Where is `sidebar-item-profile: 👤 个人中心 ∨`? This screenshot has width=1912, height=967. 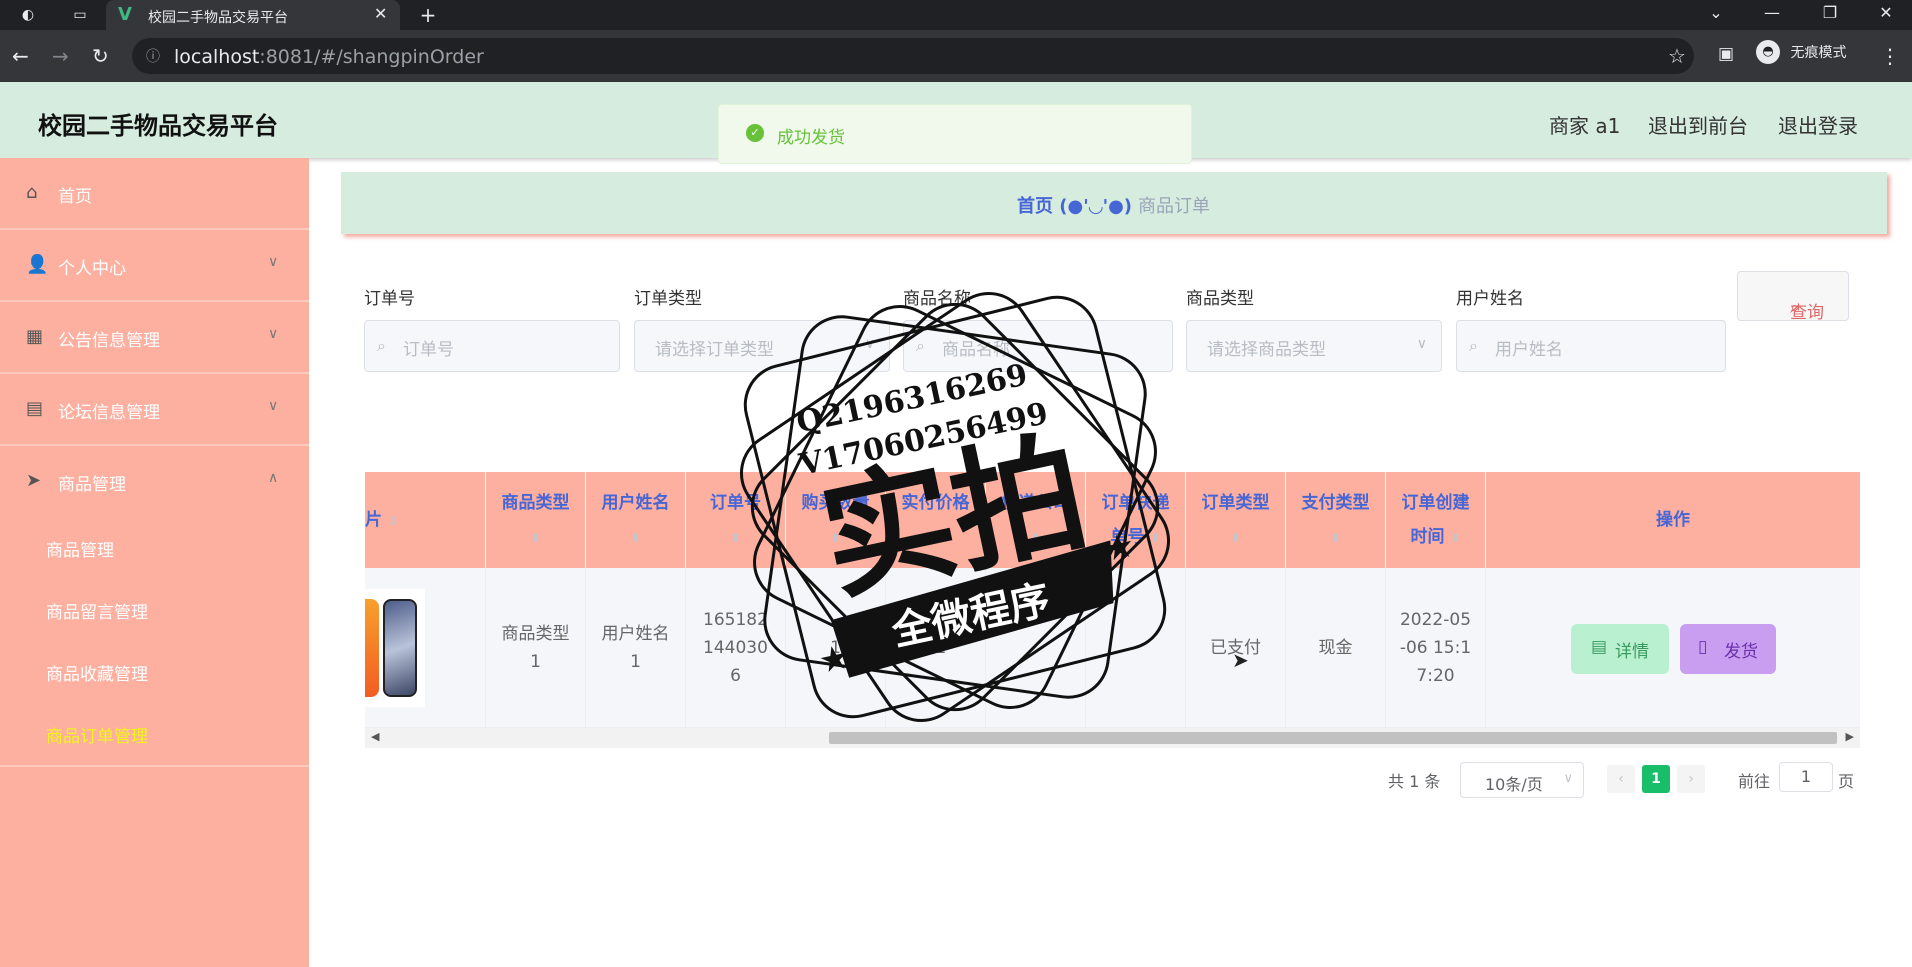
sidebar-item-profile: 👤 个人中心 ∨ is located at coordinates (154, 266).